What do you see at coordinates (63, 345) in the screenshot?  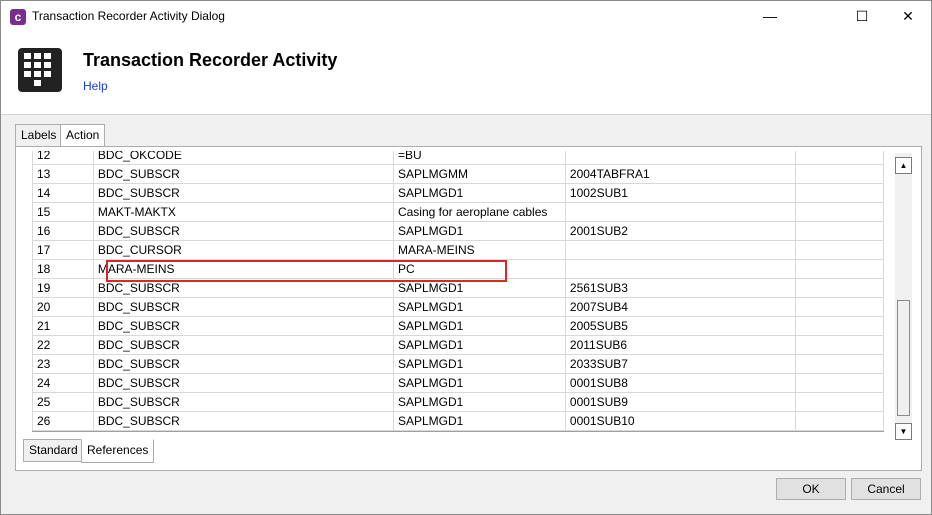 I see `row-number-cell: 22` at bounding box center [63, 345].